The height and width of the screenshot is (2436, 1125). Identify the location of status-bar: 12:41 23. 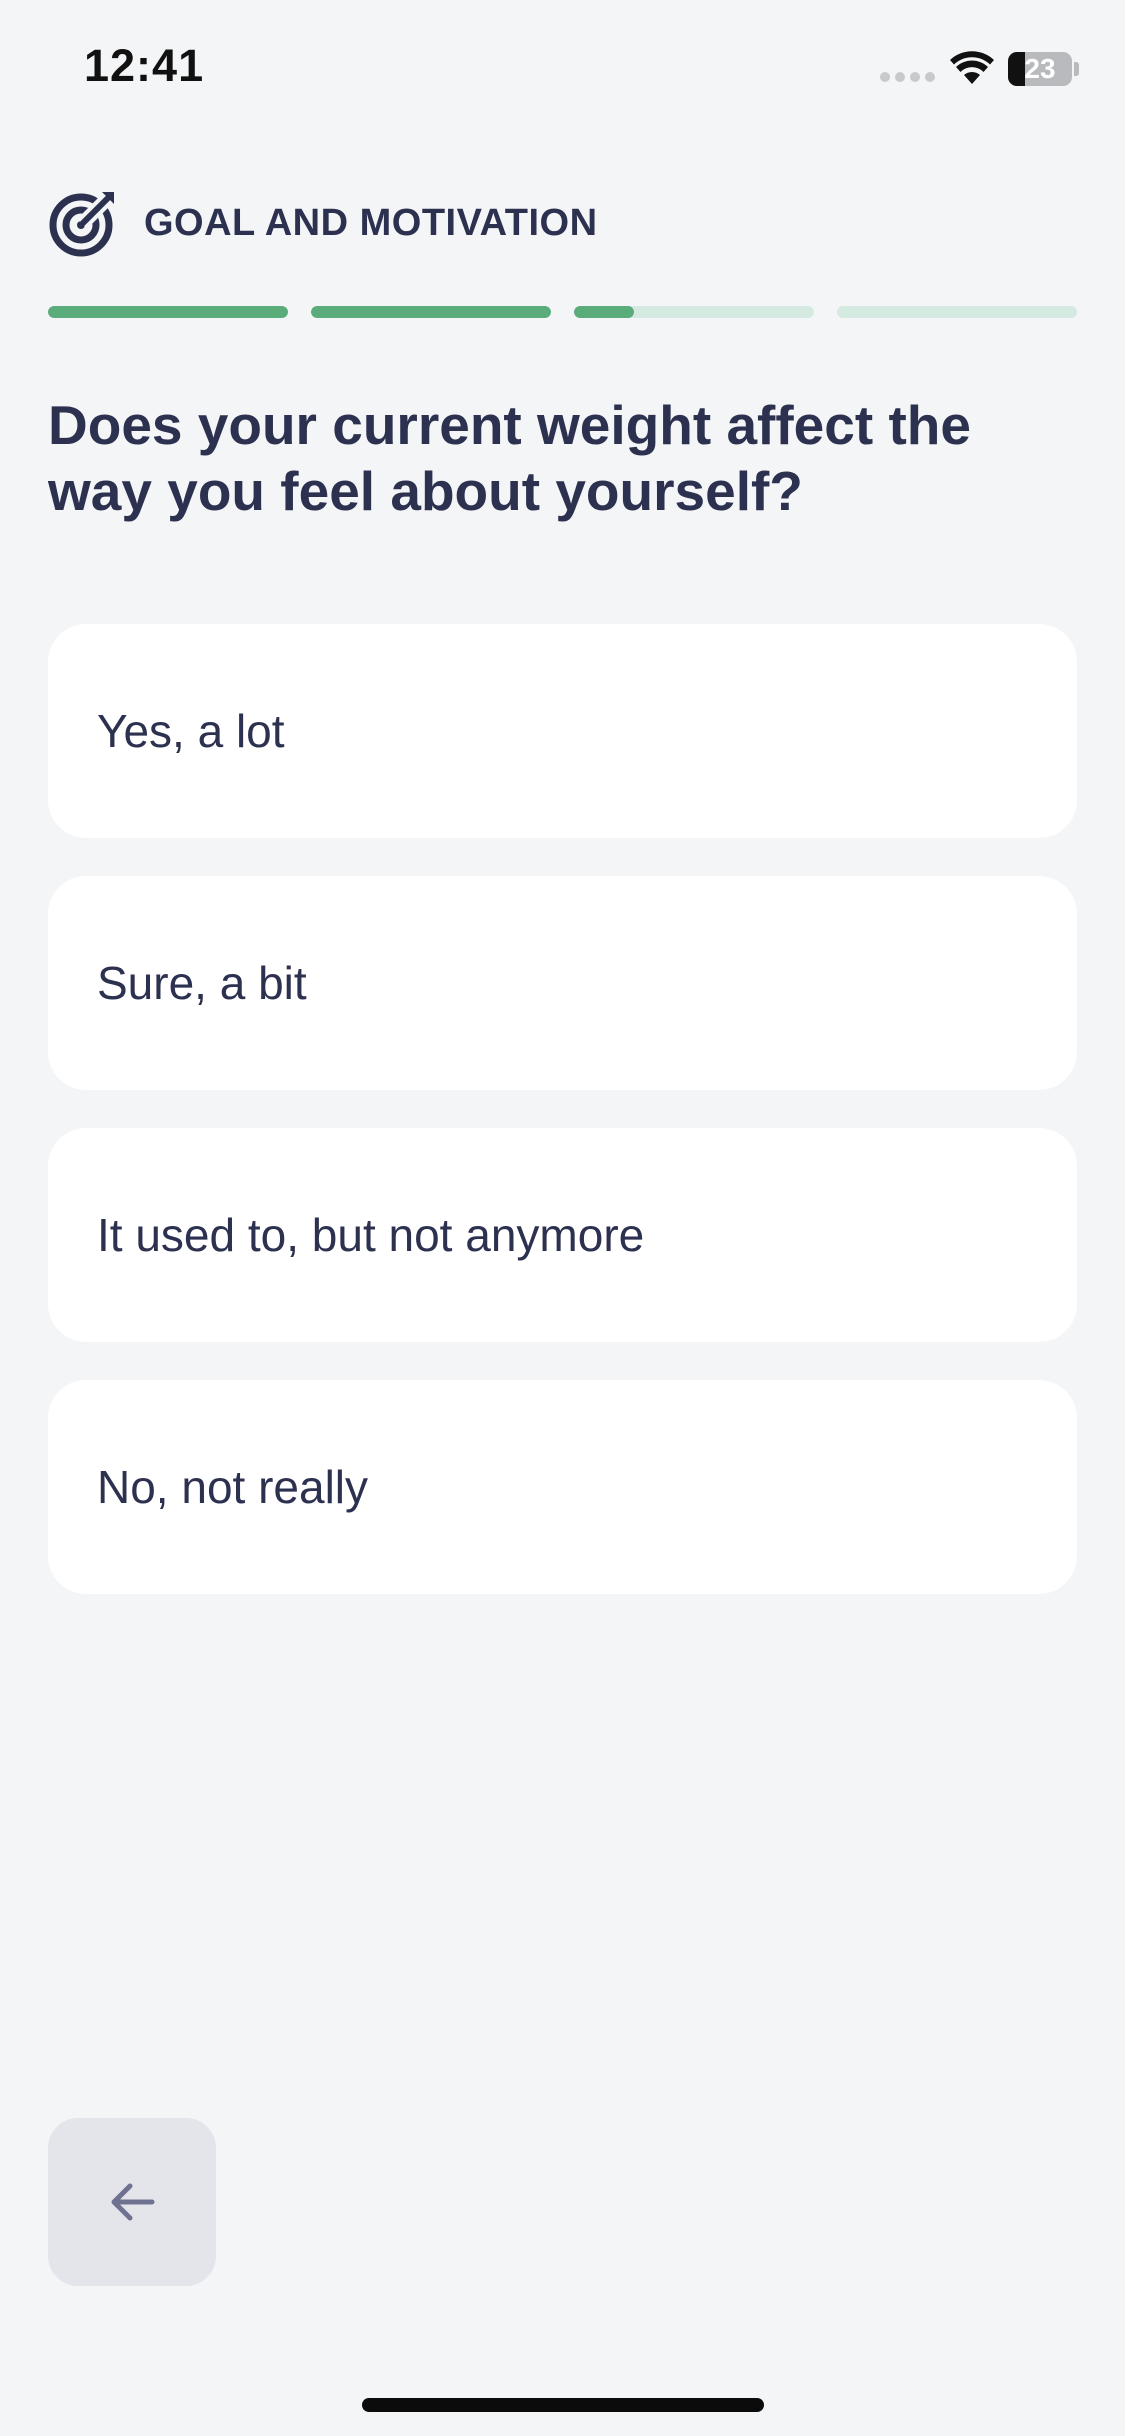
(562, 70).